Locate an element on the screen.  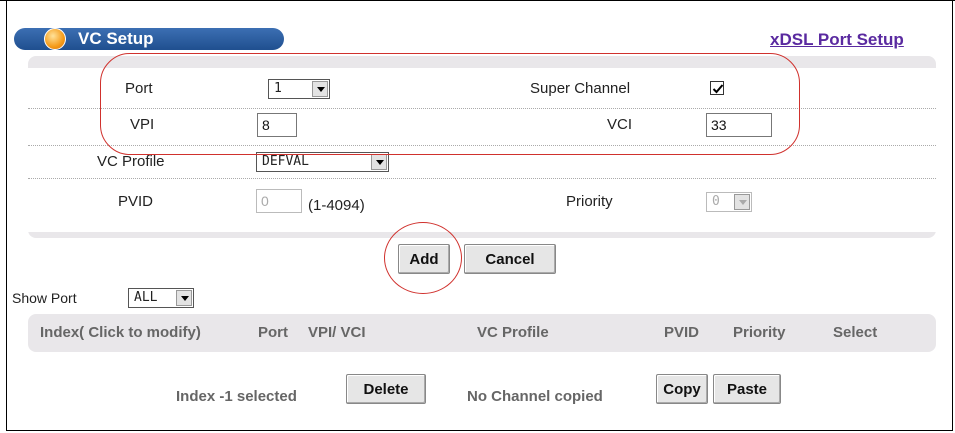
priority-select-value: 0 is located at coordinates (716, 201).